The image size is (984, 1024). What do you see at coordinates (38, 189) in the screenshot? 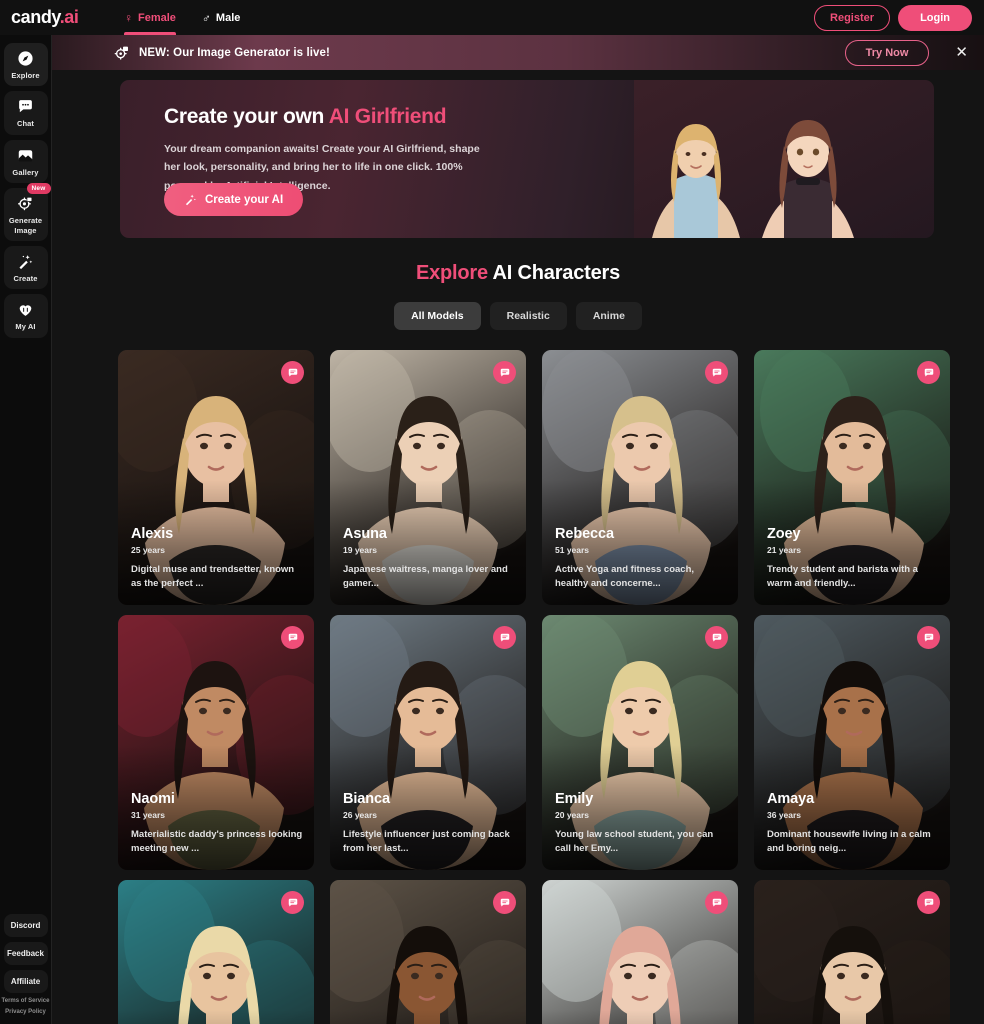
I see `new-badge: New` at bounding box center [38, 189].